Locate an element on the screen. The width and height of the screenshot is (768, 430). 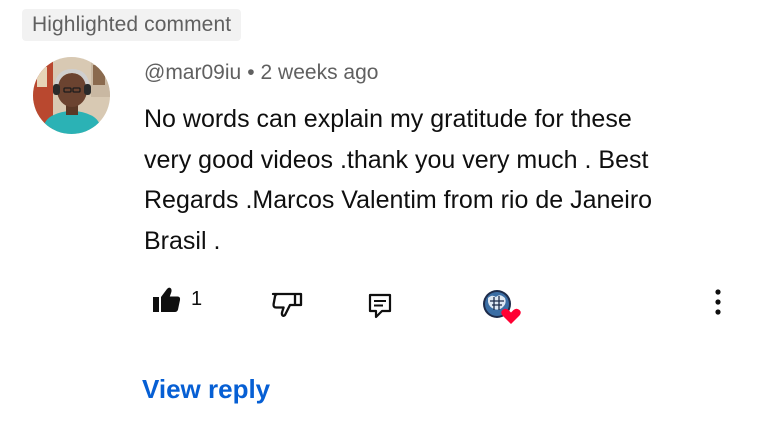
comment-reply-icon is located at coordinates (380, 306).